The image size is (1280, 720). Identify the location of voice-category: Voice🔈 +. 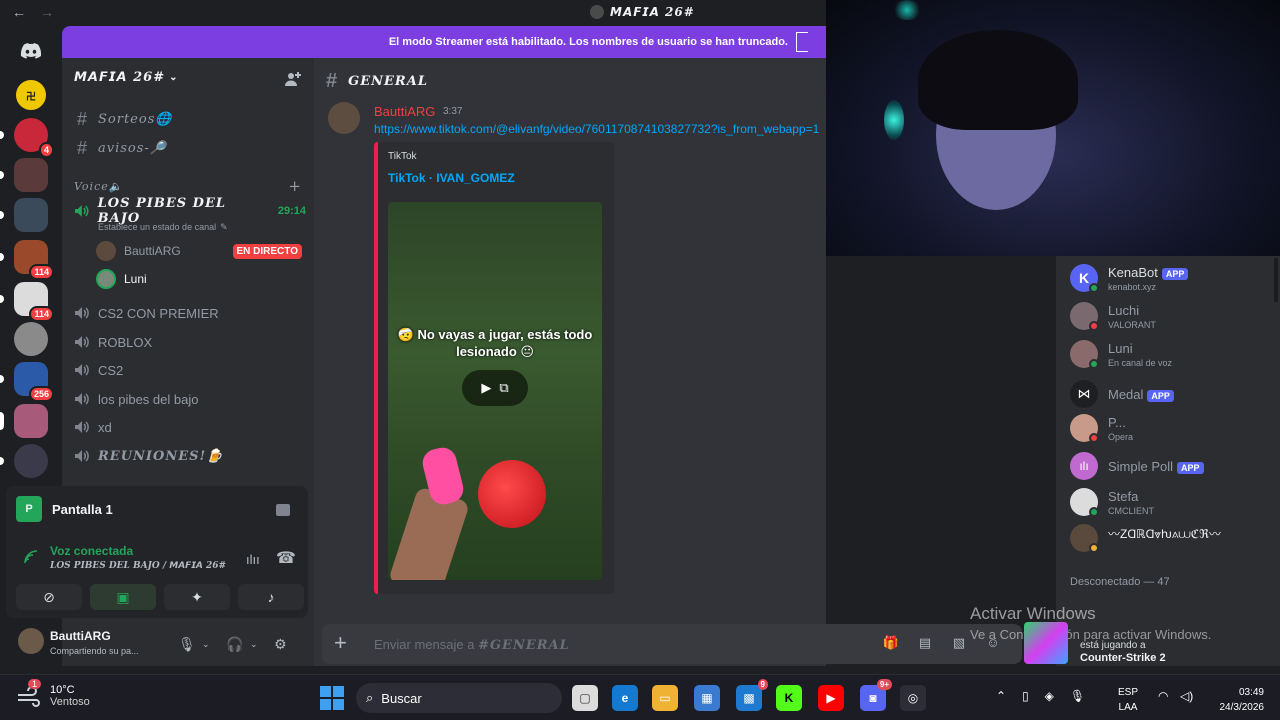
(188, 186).